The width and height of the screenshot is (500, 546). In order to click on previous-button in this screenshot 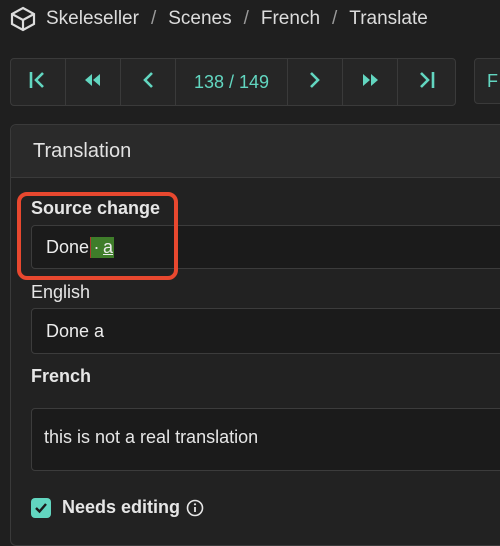, I will do `click(148, 82)`.